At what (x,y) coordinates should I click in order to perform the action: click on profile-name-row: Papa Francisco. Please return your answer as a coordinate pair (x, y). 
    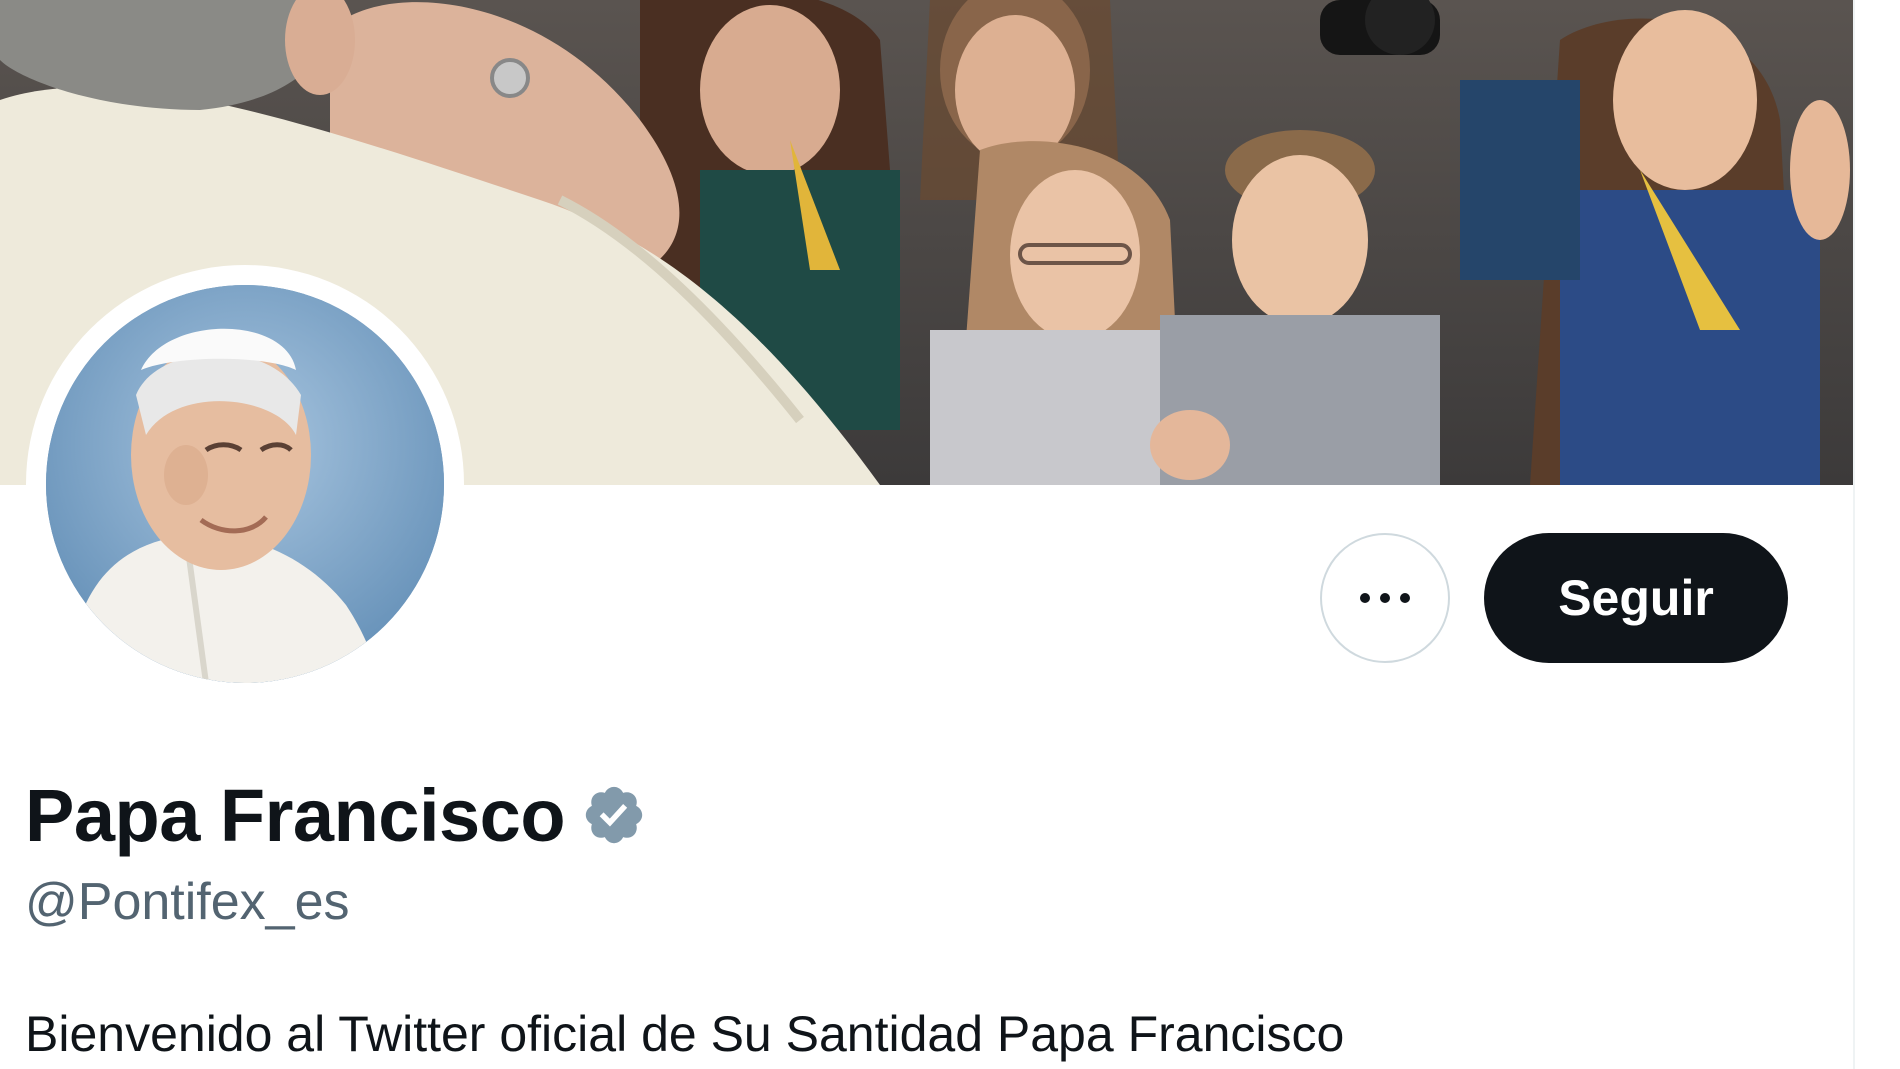
    Looking at the image, I should click on (336, 815).